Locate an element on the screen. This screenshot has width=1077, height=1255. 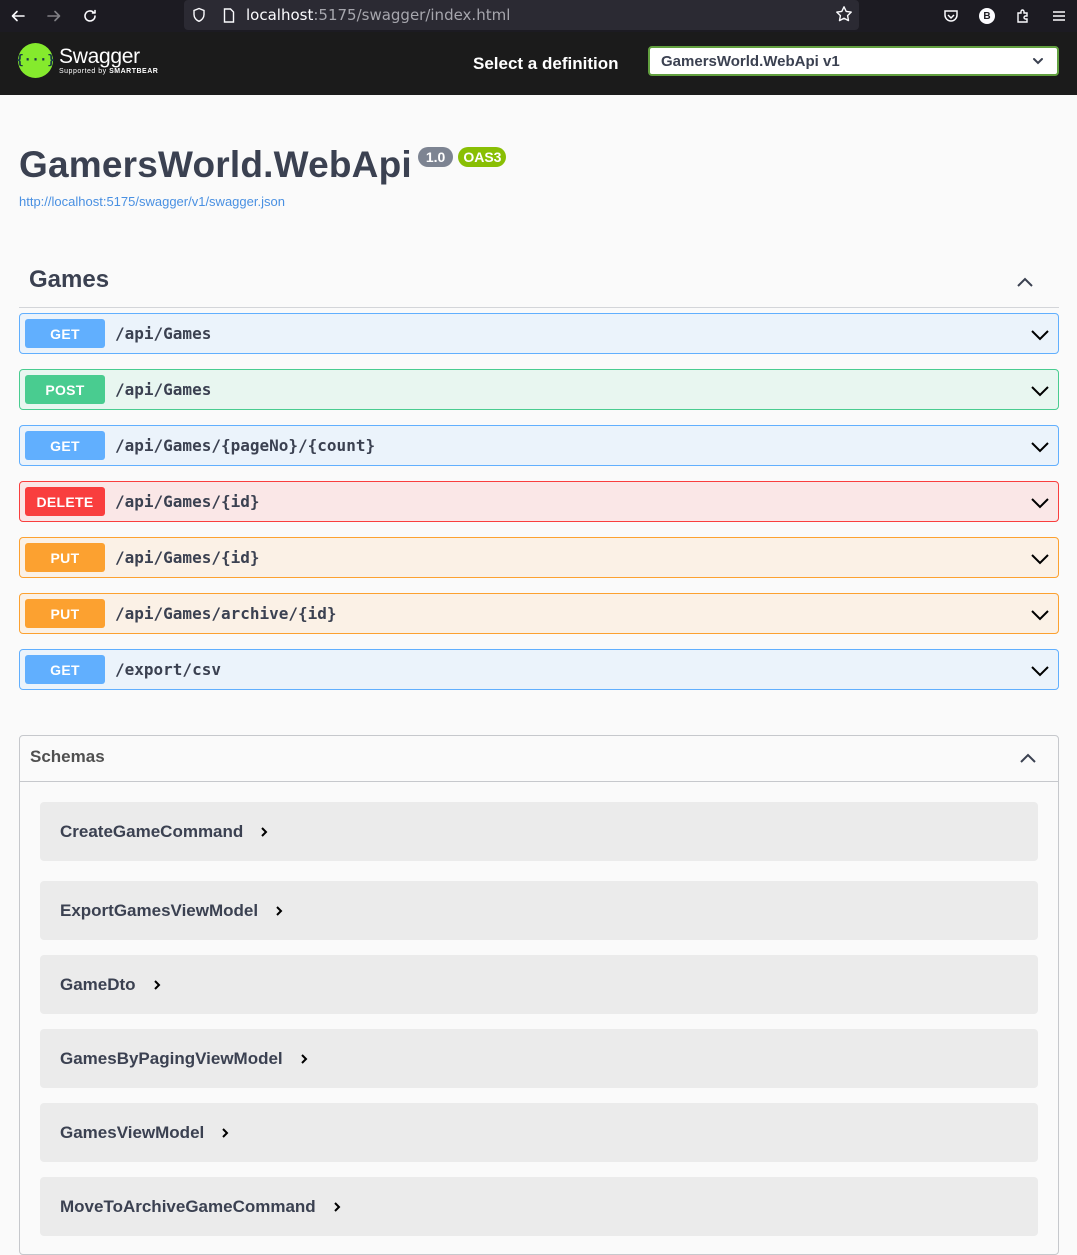
page-info-icon is located at coordinates (229, 15).